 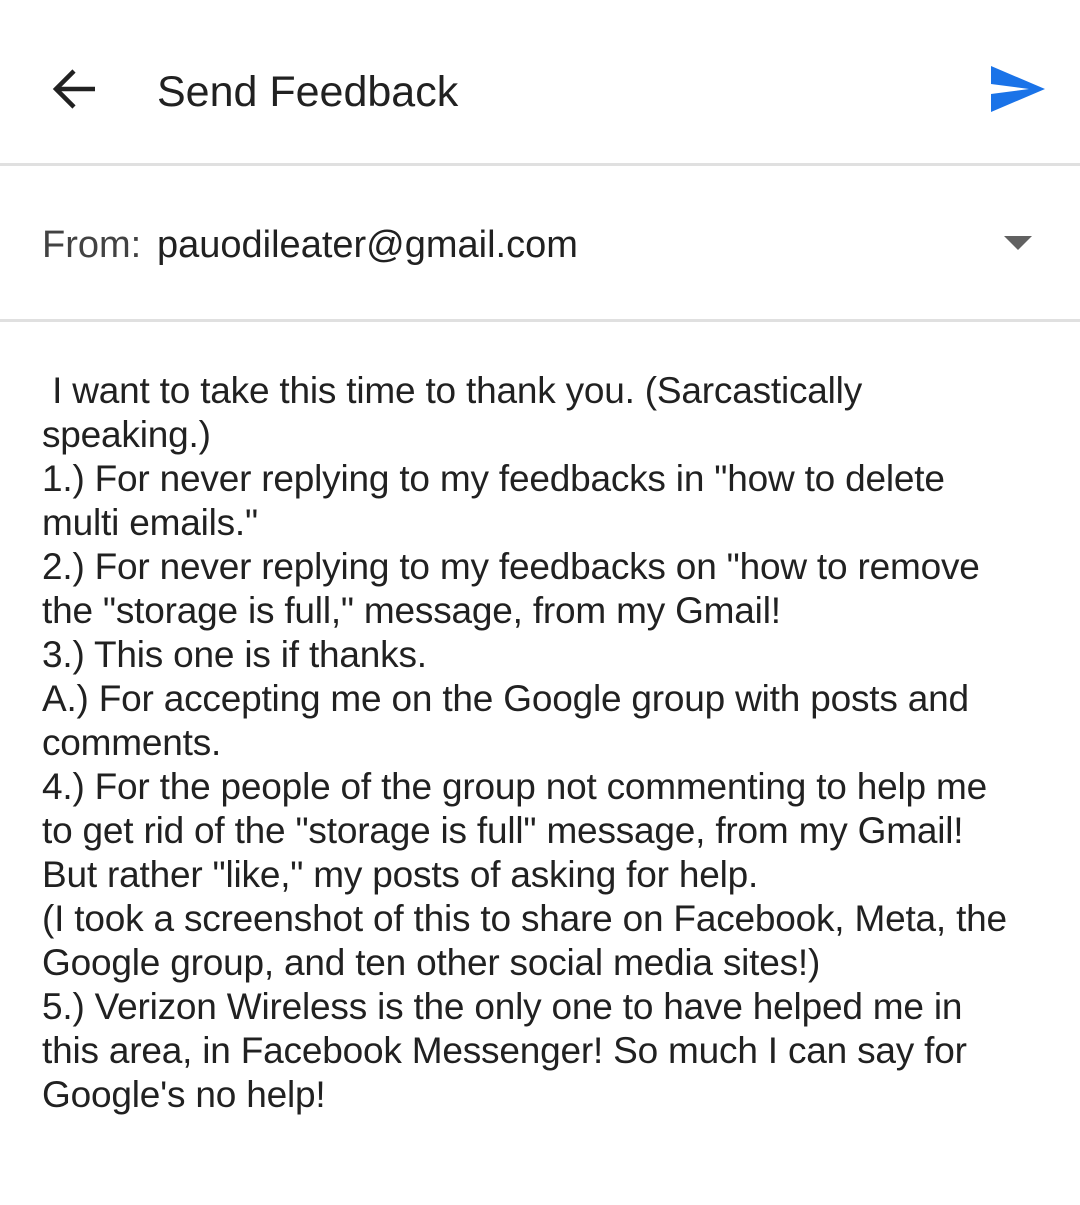 I want to click on chevron-down-icon, so click(x=1018, y=243).